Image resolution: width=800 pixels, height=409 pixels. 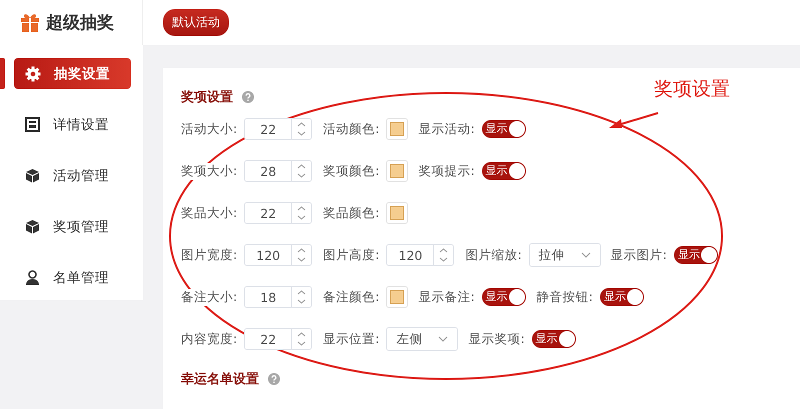 I want to click on field-label: 图片宽度:, so click(x=209, y=255).